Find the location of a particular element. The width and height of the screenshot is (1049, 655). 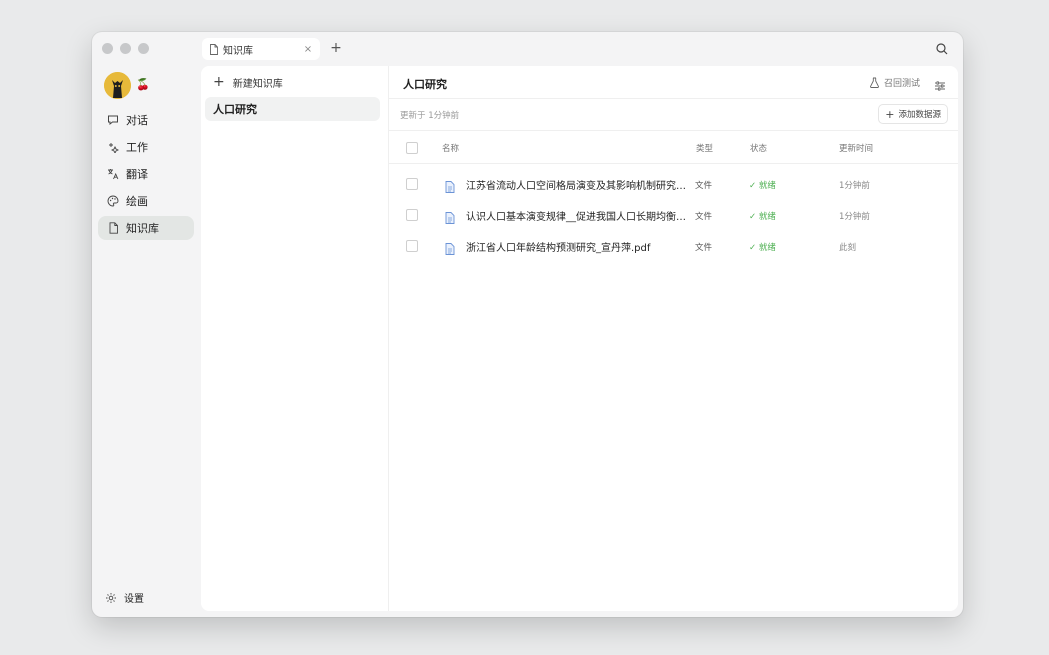

sidebar-item-label: 翻译 is located at coordinates (137, 174).